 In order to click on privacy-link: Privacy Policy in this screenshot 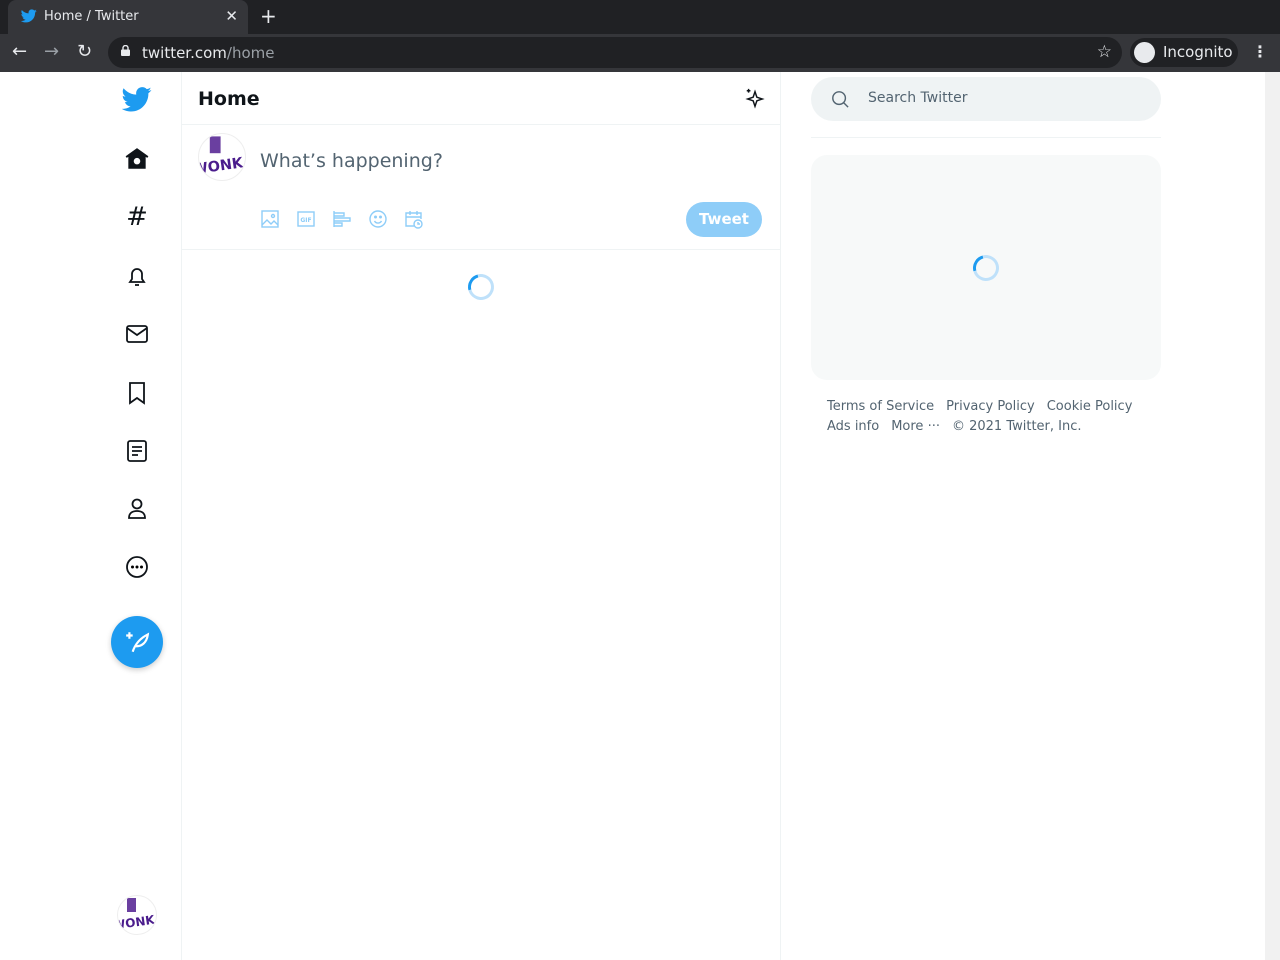, I will do `click(990, 406)`.